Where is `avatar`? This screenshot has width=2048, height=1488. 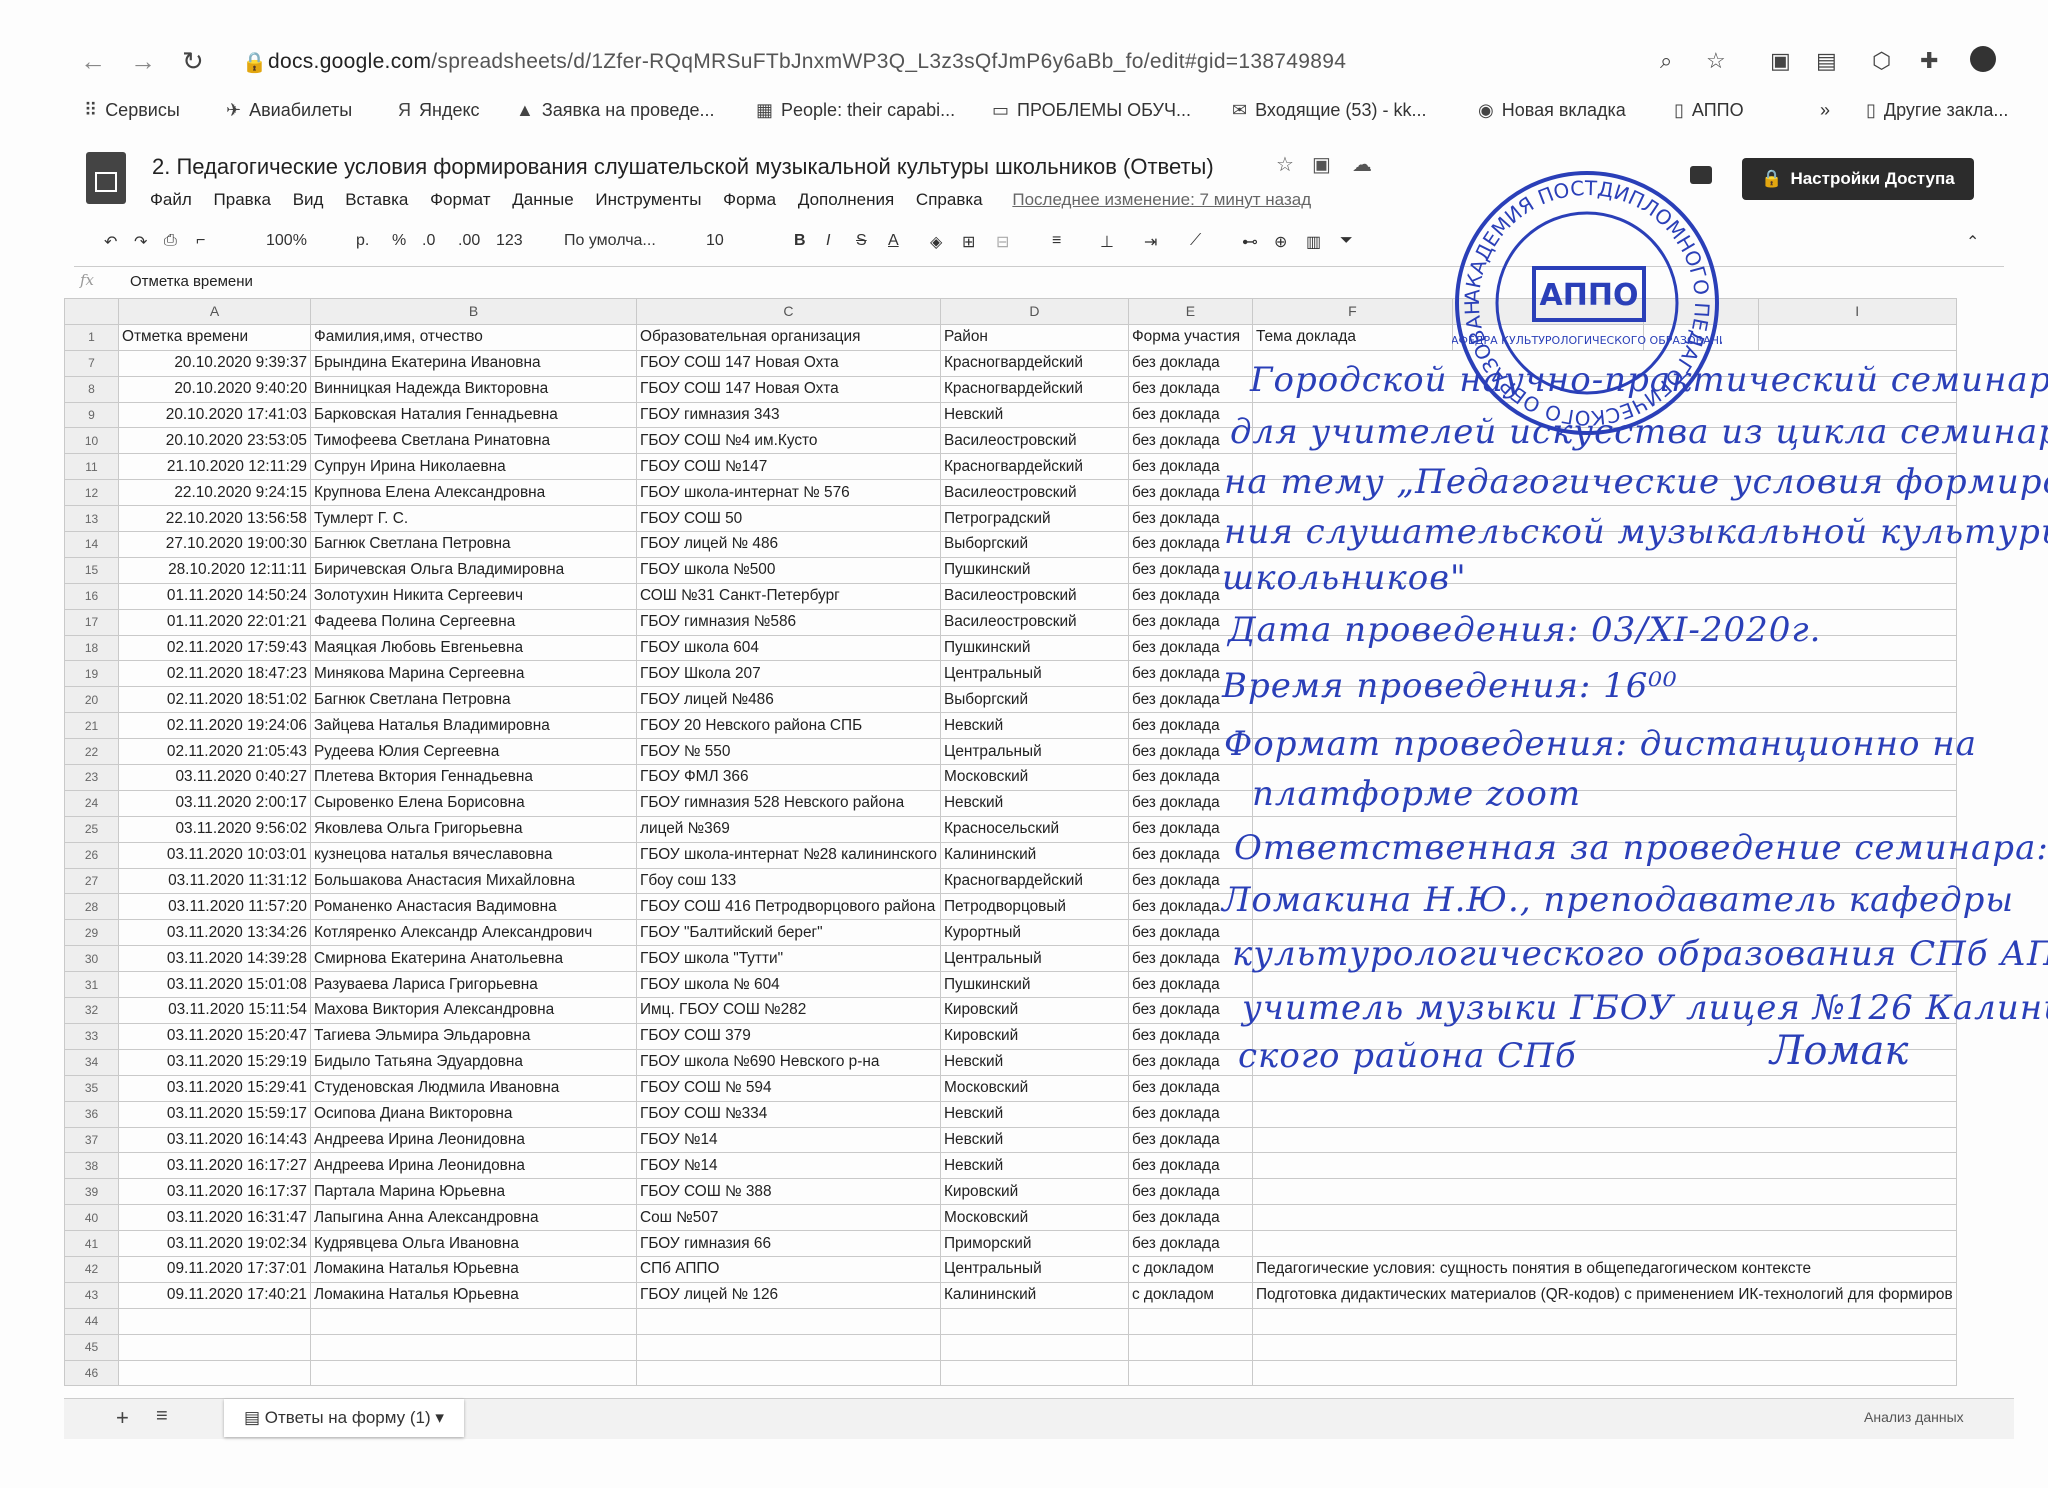 avatar is located at coordinates (1983, 59).